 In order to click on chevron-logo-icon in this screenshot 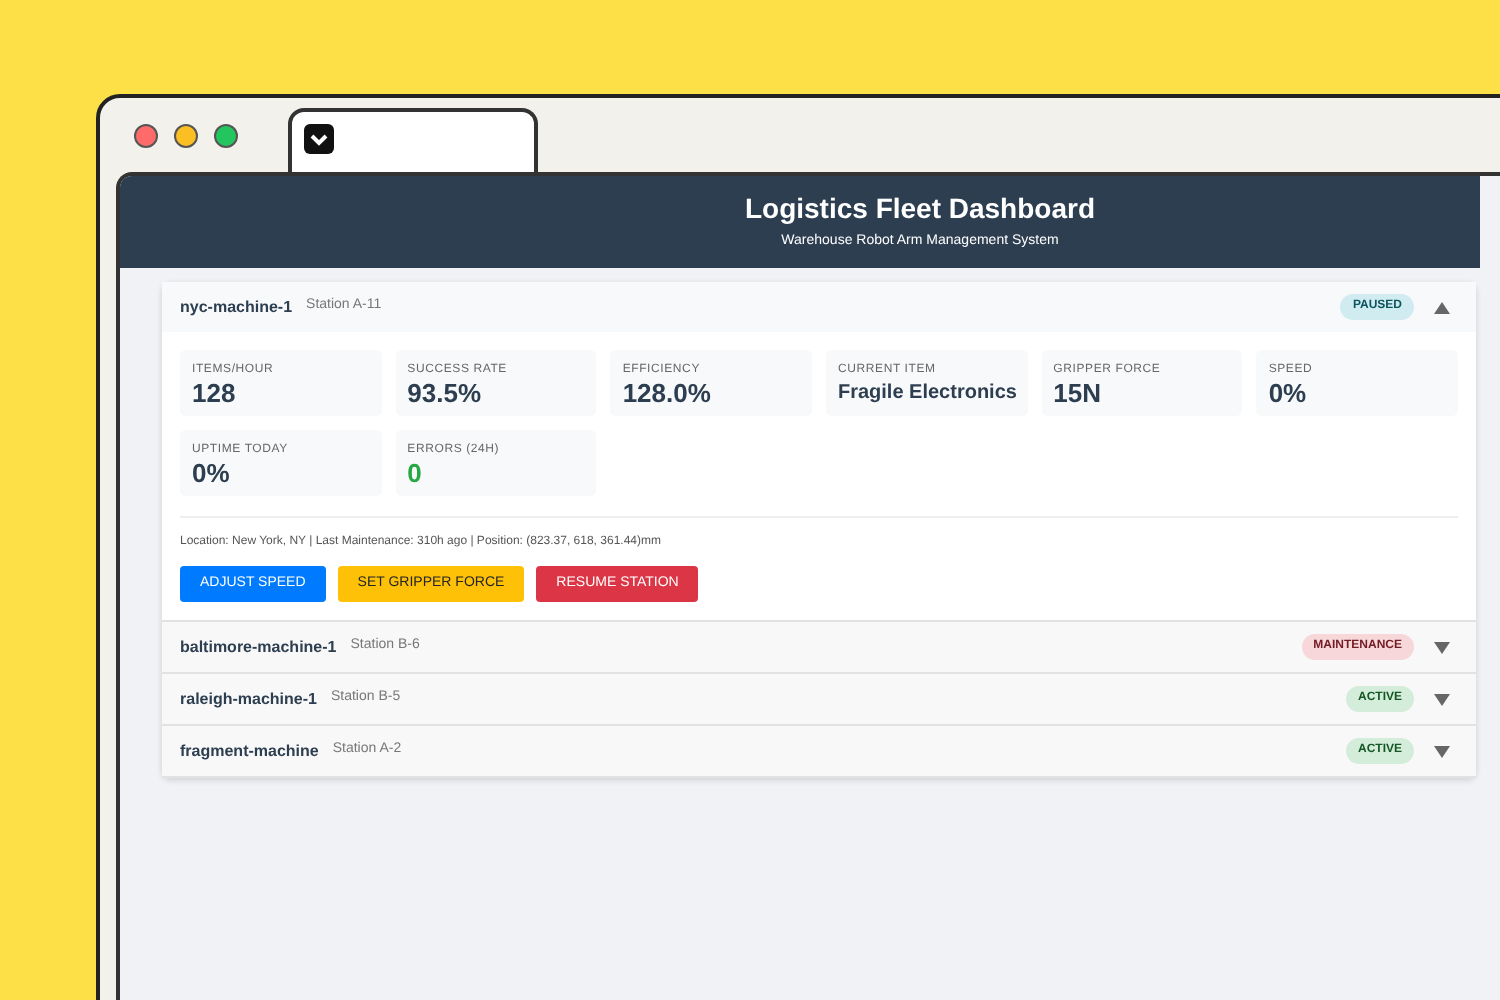, I will do `click(319, 139)`.